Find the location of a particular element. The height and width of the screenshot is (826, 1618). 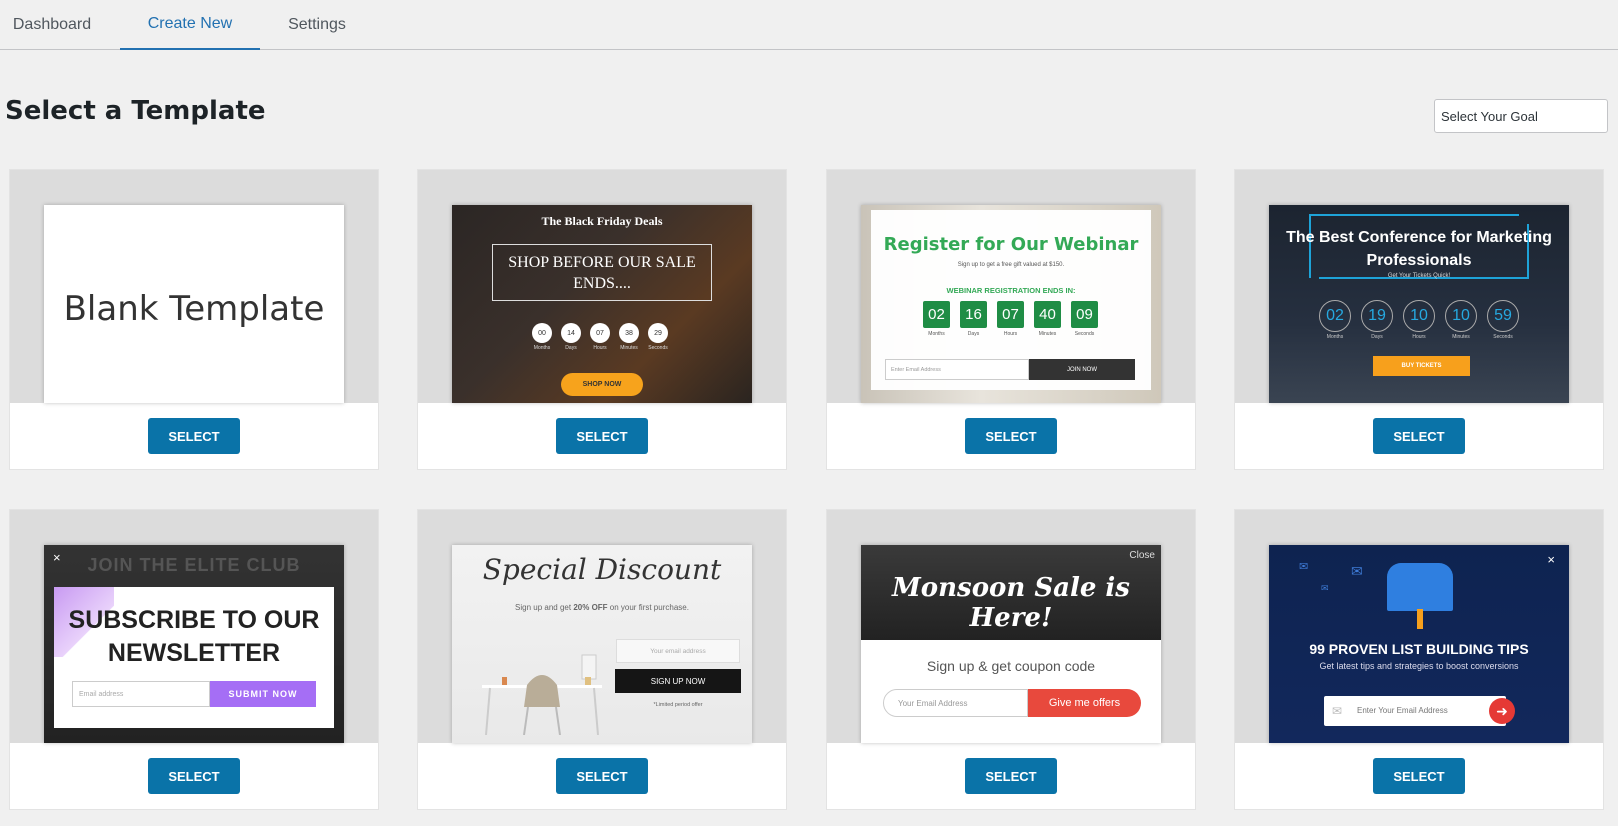

subtitle-part: on your first purchase. is located at coordinates (648, 607).